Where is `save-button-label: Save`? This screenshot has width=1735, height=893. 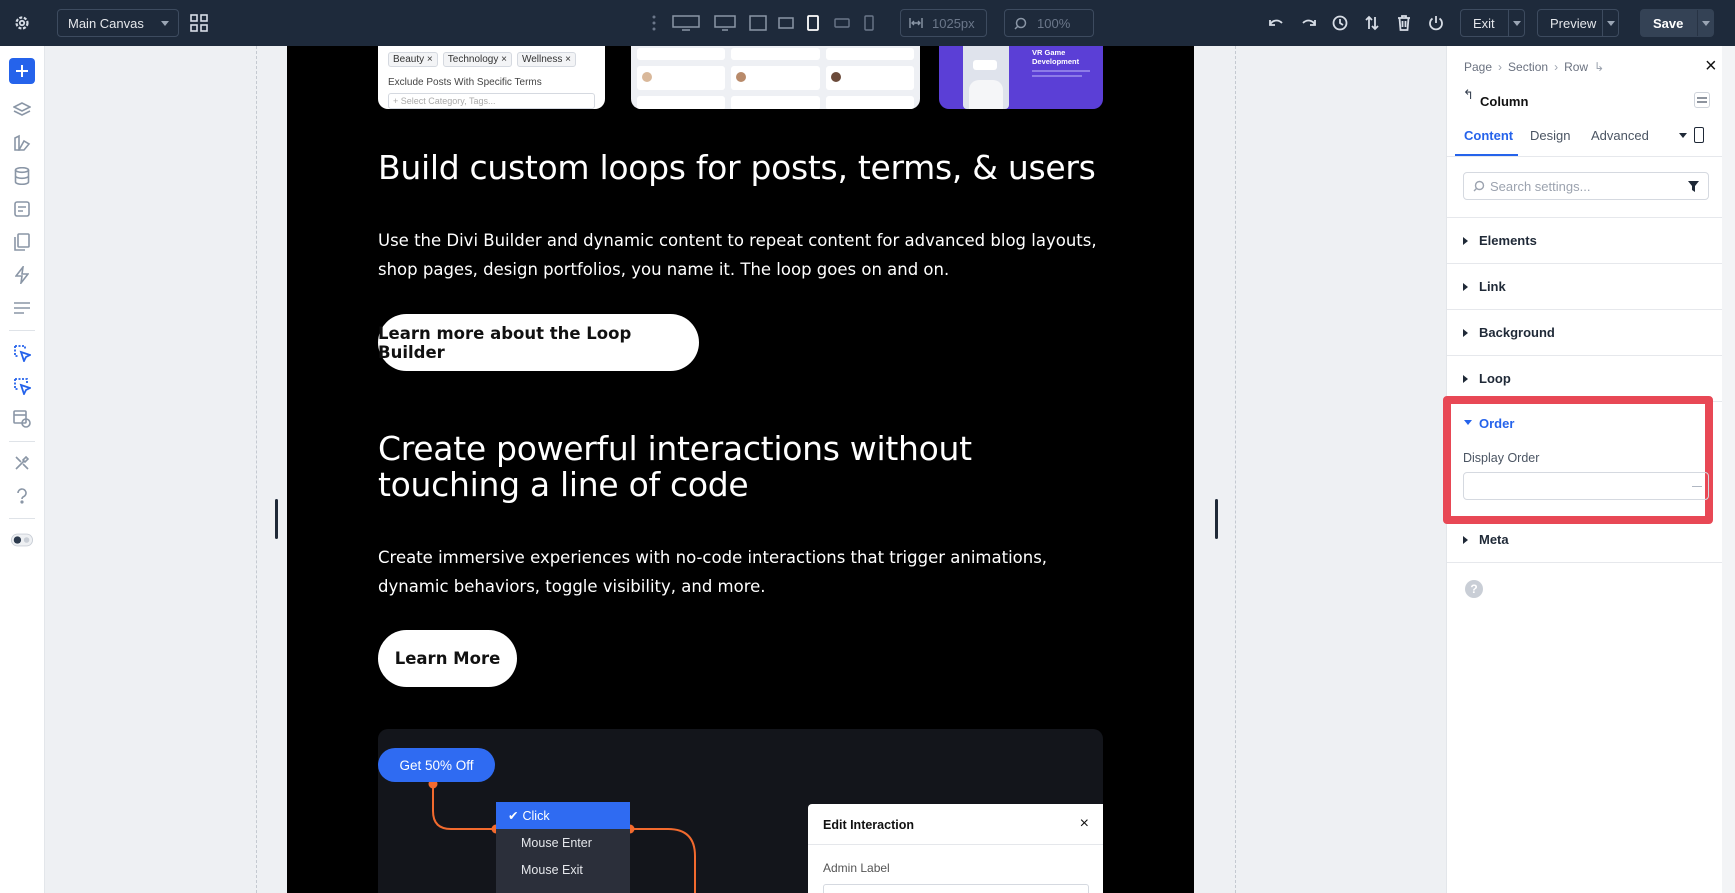 save-button-label: Save is located at coordinates (1668, 23).